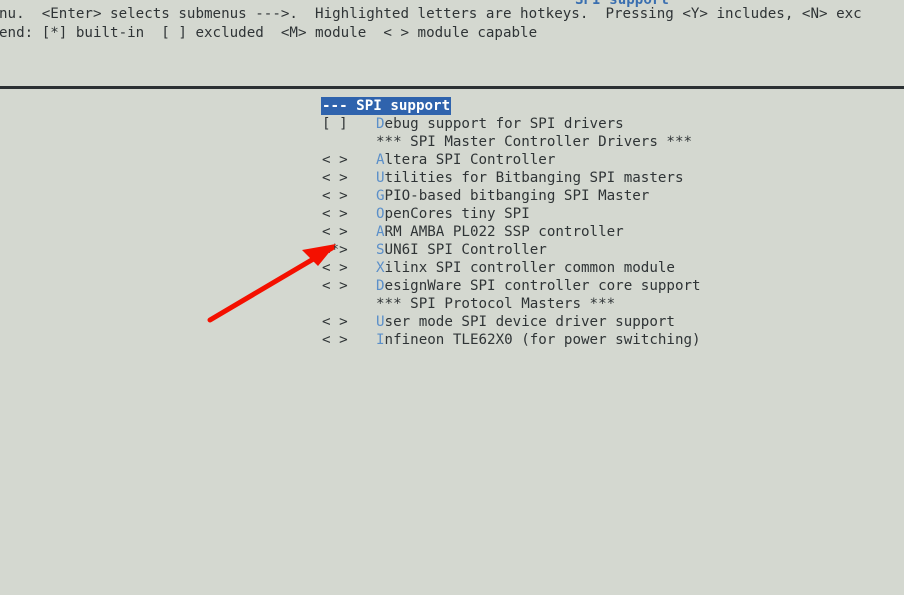  I want to click on menu-title-row: --- SPI support, so click(386, 106).